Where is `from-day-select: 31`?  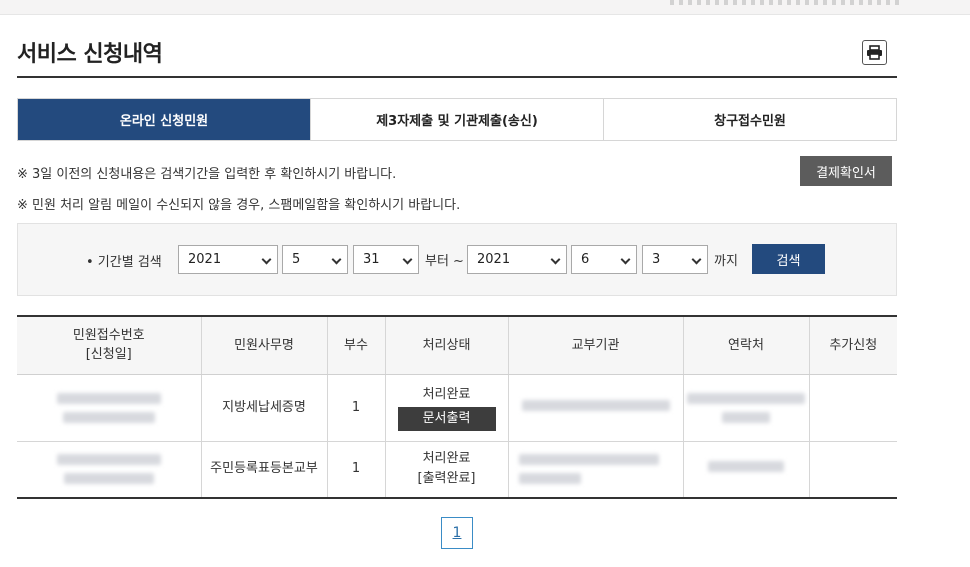
from-day-select: 31 is located at coordinates (386, 259).